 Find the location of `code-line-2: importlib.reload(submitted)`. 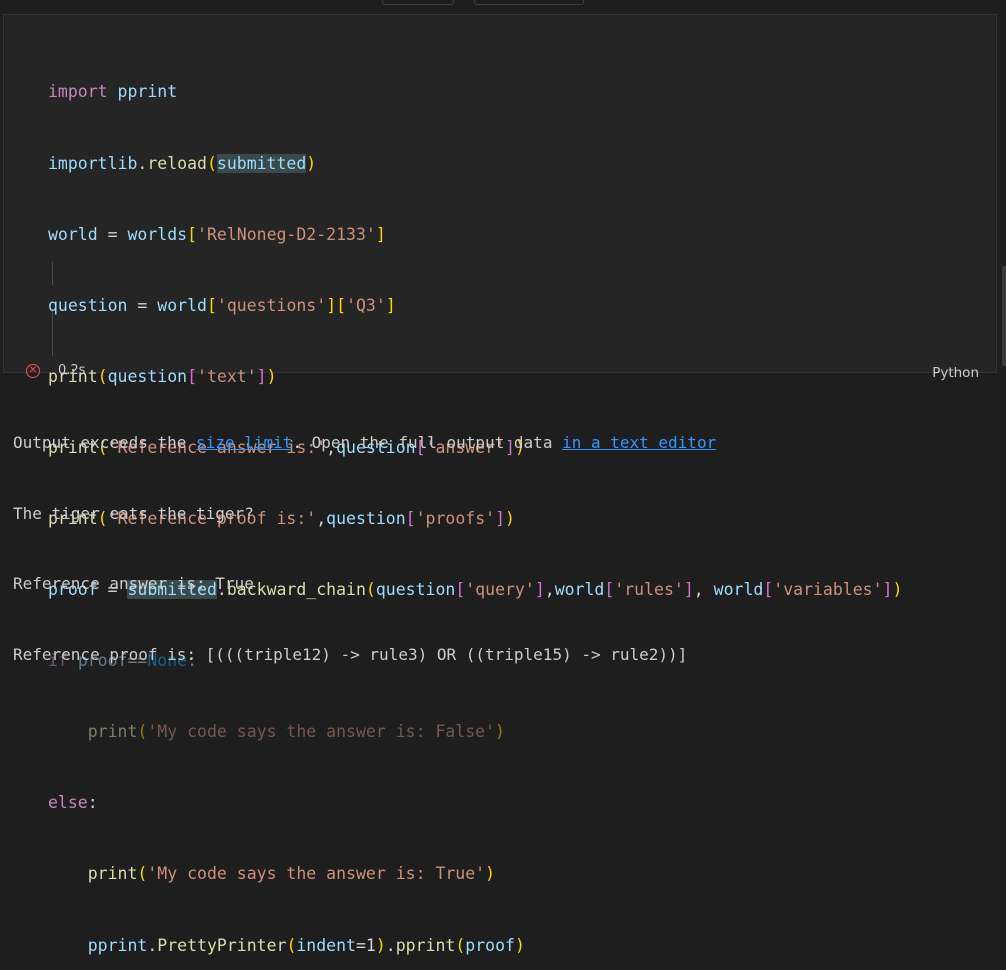

code-line-2: importlib.reload(submitted) is located at coordinates (182, 163).